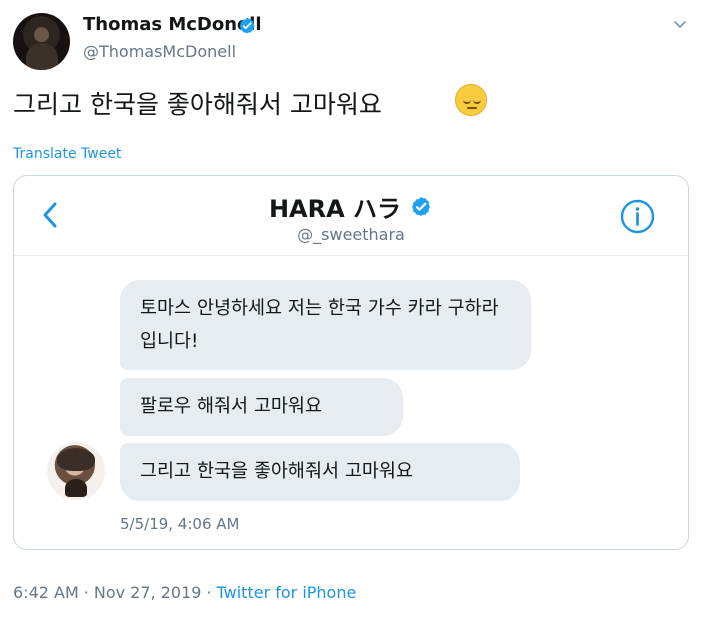  What do you see at coordinates (637, 216) in the screenshot?
I see `info-icon` at bounding box center [637, 216].